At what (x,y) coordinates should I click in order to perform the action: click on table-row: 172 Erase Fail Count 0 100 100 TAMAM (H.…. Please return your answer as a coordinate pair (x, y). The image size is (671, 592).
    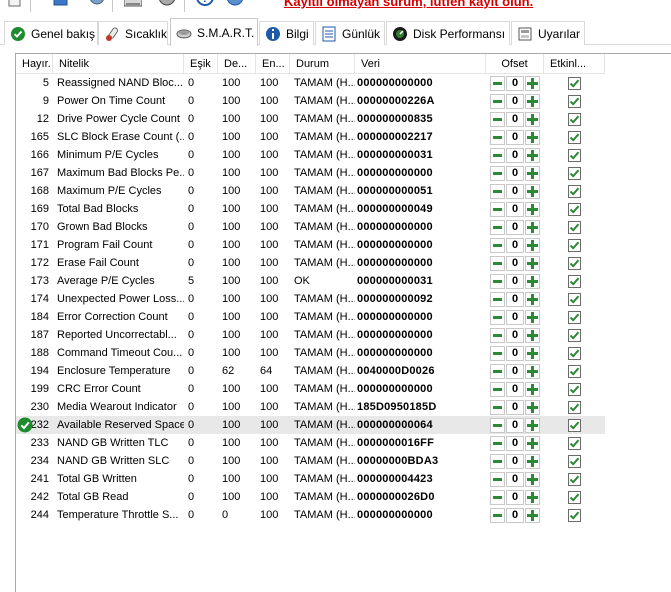
    Looking at the image, I should click on (310, 263).